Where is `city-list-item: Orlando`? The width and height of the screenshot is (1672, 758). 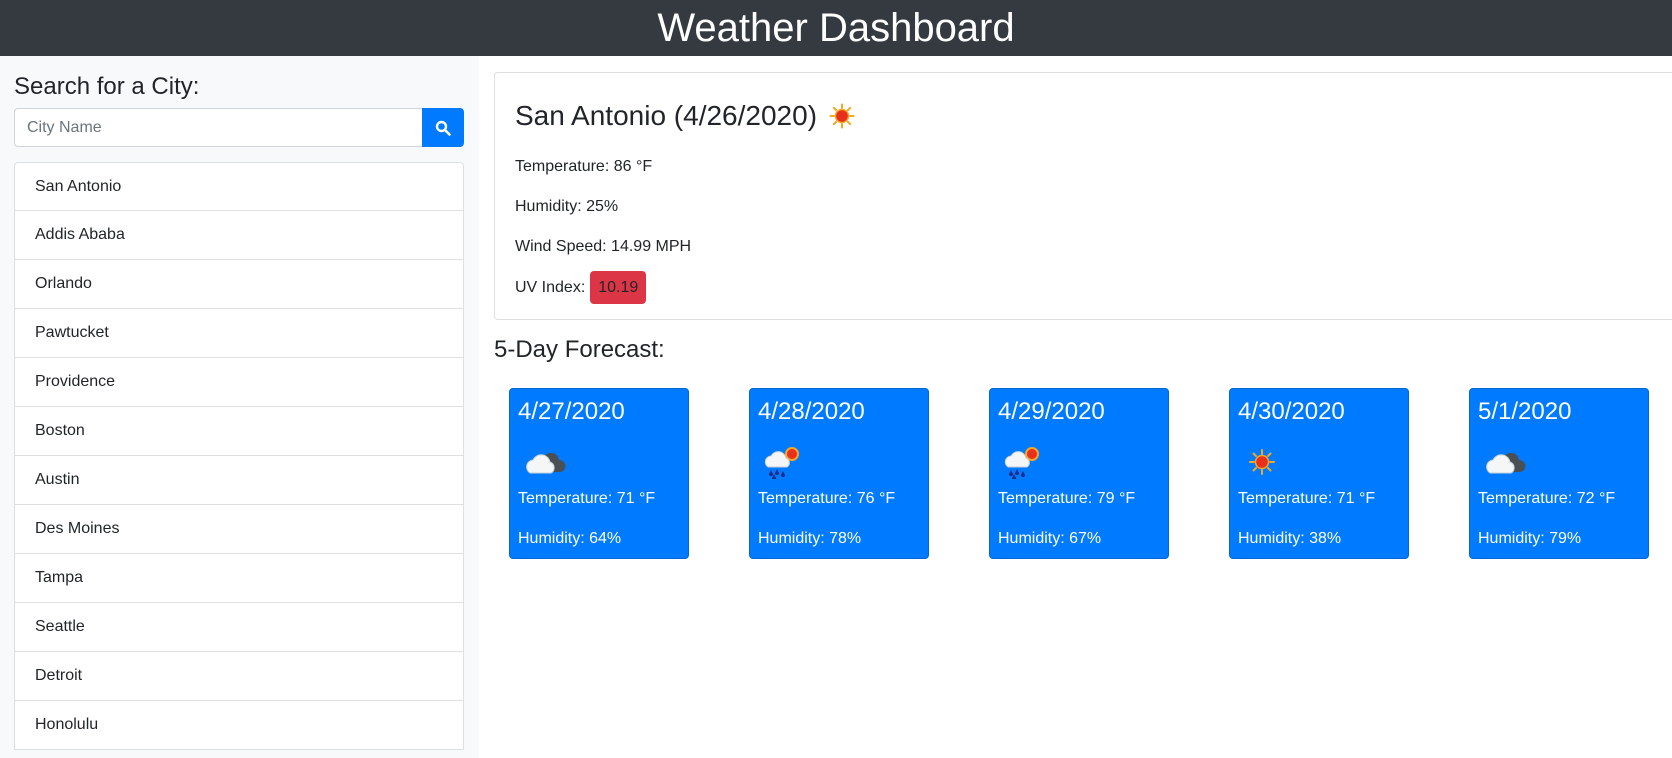 city-list-item: Orlando is located at coordinates (239, 284).